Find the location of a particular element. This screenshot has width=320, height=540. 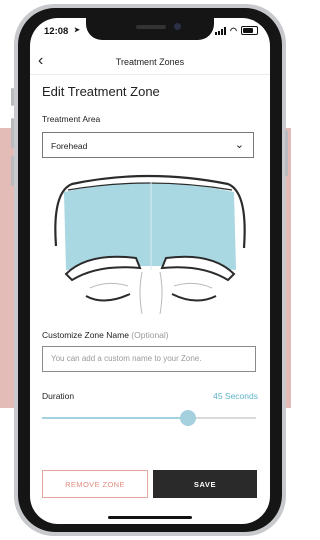

treatment-area-value: Forehead is located at coordinates (69, 146).